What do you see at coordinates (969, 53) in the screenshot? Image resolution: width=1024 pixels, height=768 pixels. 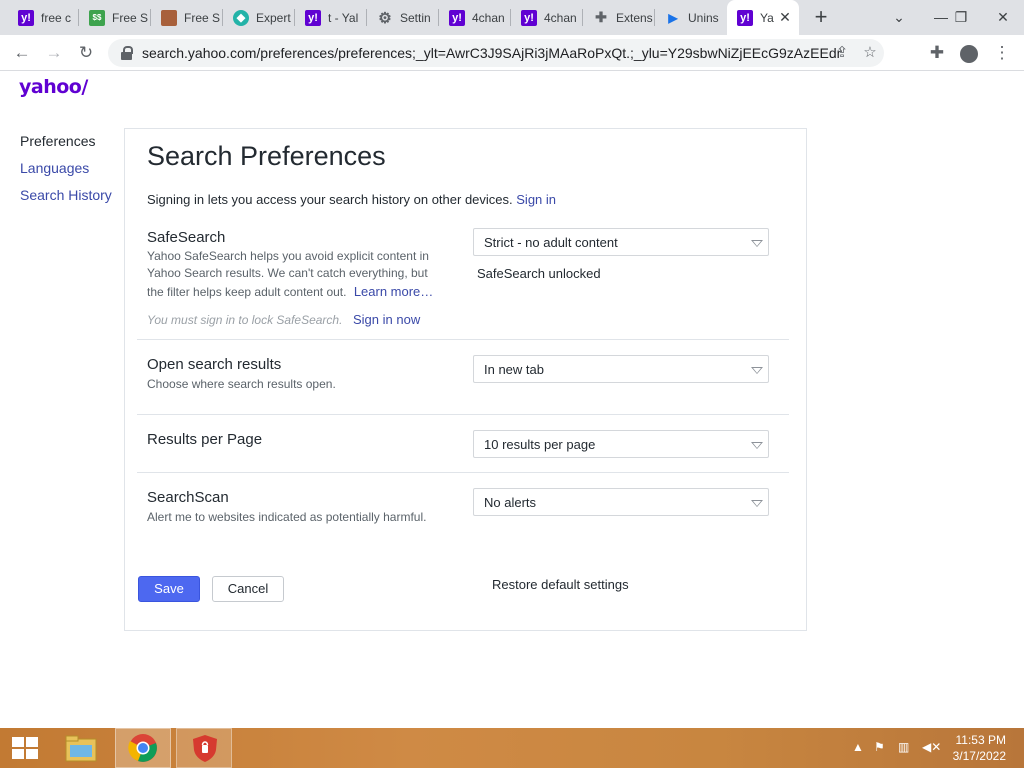 I see `profile-avatar-icon` at bounding box center [969, 53].